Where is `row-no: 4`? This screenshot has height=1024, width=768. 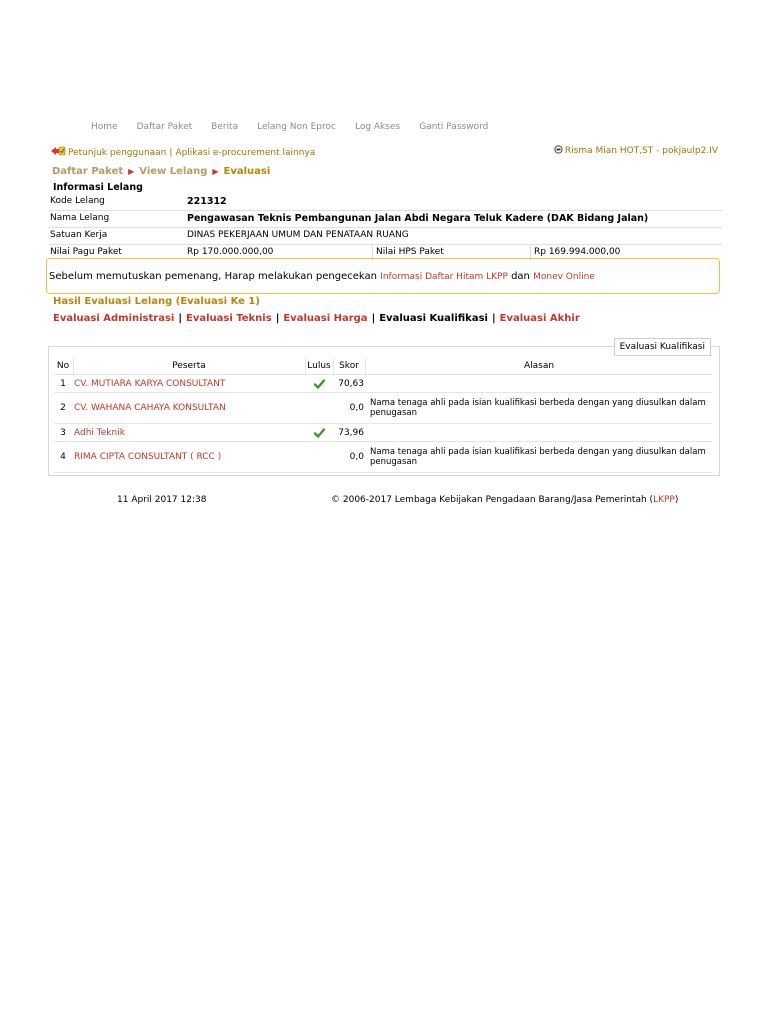 row-no: 4 is located at coordinates (63, 457).